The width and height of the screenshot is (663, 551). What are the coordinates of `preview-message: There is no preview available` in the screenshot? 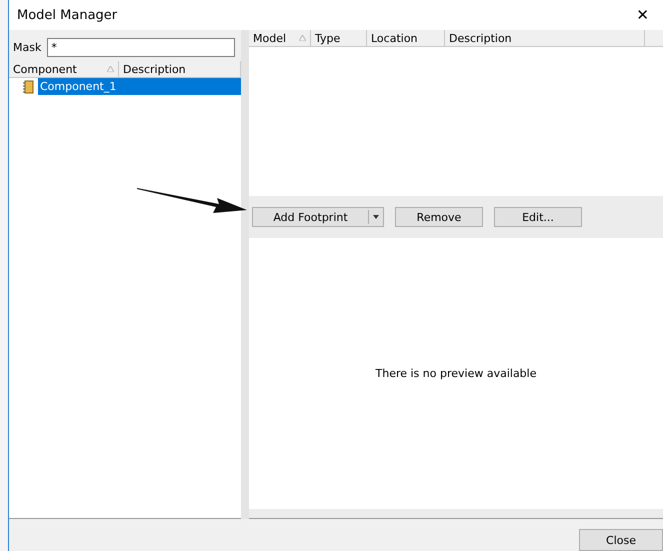 It's located at (456, 373).